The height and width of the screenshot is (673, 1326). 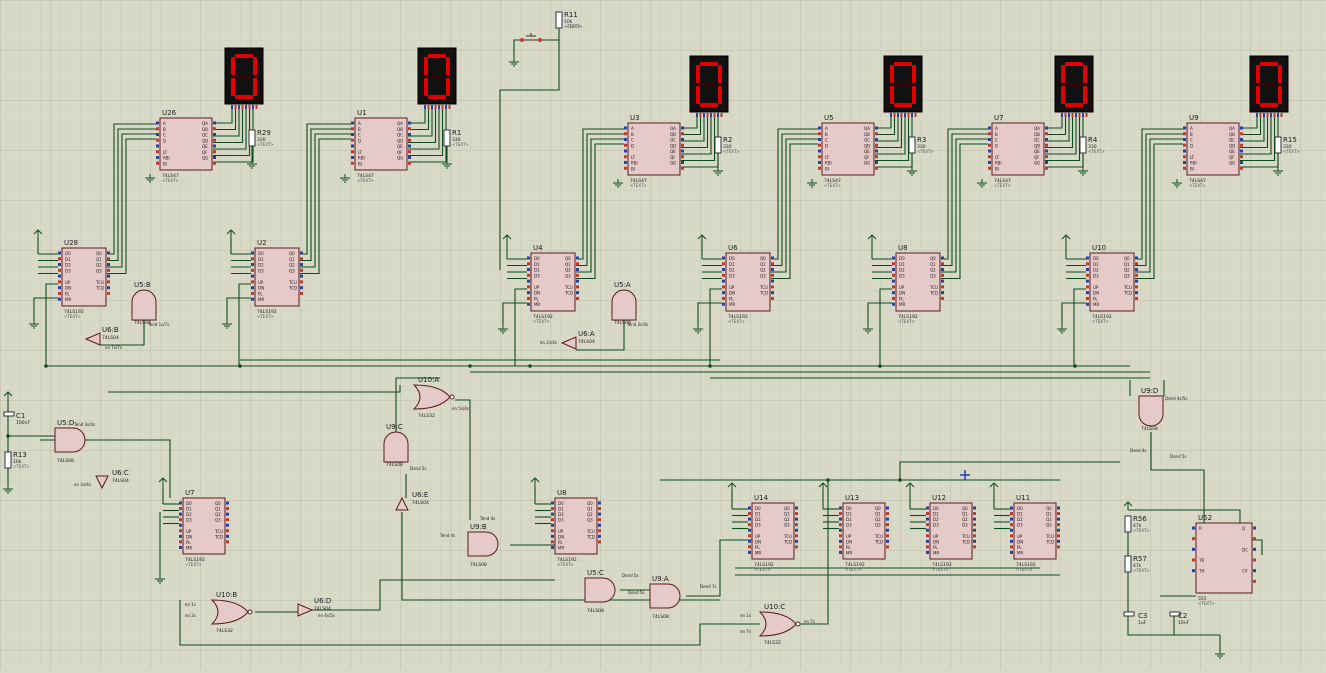 I want to click on pin-label: QB, so click(x=1232, y=134).